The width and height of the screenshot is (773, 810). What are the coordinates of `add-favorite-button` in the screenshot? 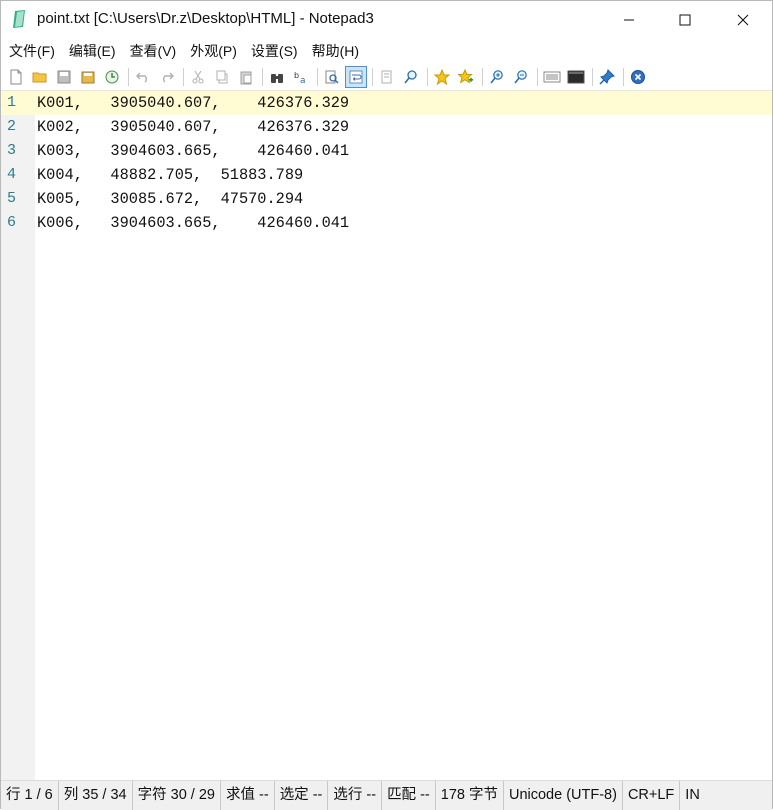 It's located at (466, 77).